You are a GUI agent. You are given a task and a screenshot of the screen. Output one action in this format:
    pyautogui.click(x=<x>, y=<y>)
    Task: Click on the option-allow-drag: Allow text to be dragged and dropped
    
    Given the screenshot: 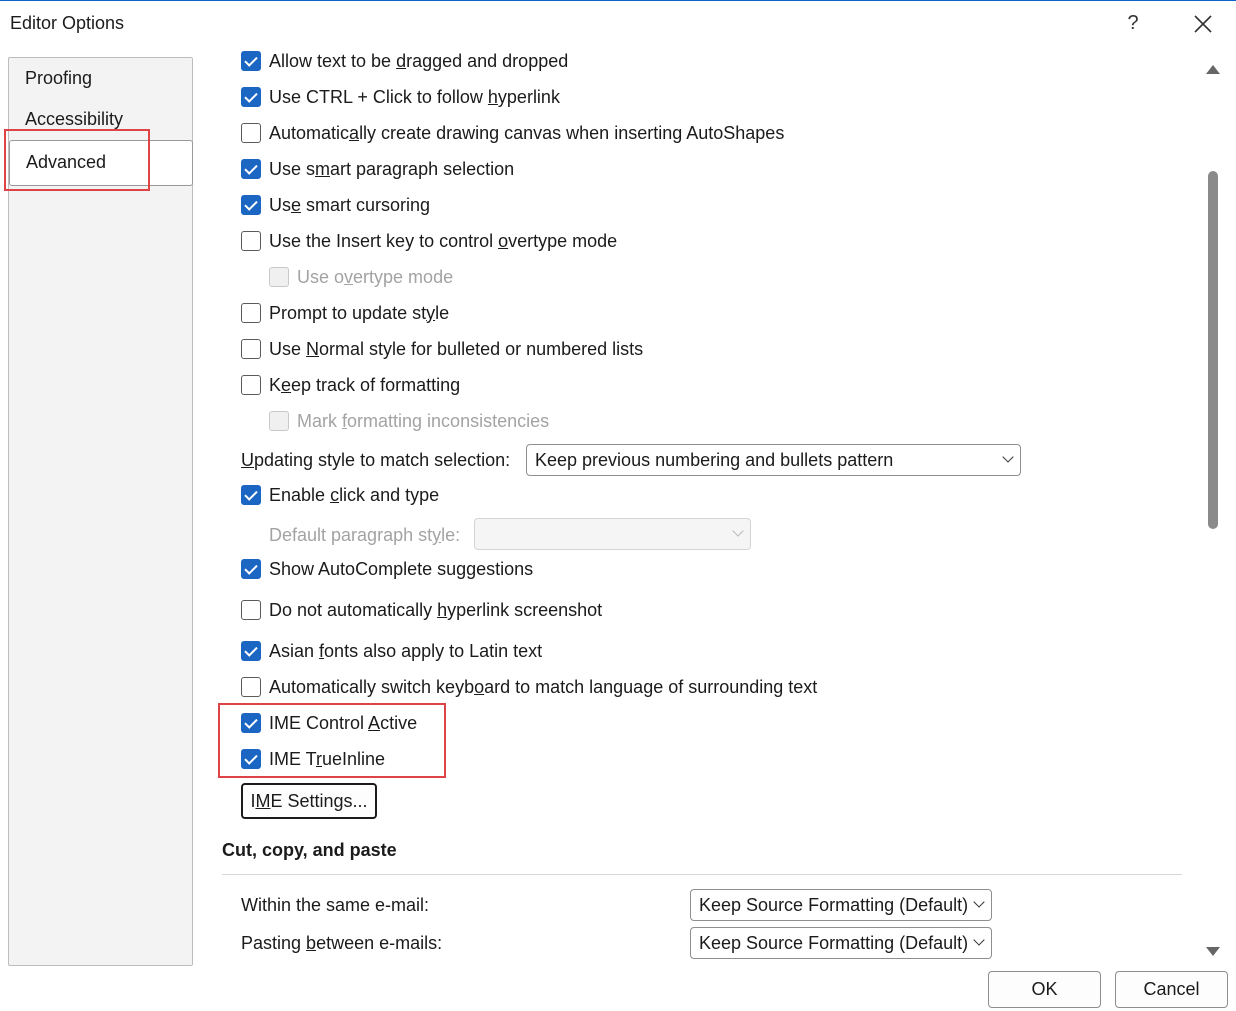 What is the action you would take?
    pyautogui.click(x=404, y=61)
    